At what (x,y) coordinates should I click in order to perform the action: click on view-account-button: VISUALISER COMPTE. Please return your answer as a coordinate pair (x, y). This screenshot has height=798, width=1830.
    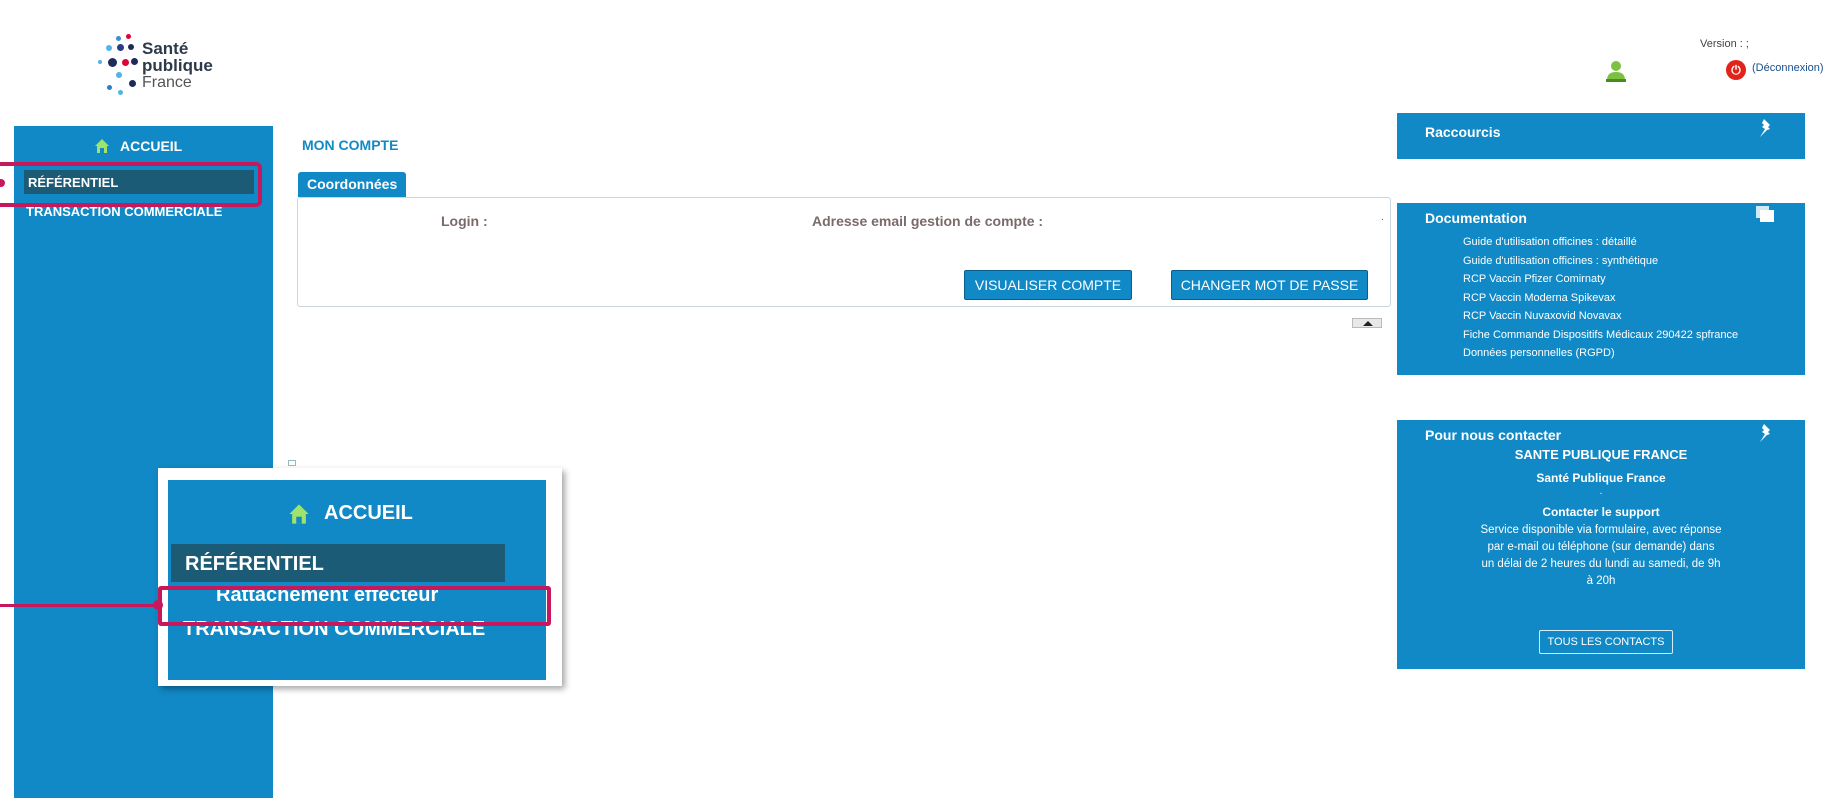
    Looking at the image, I should click on (1048, 285).